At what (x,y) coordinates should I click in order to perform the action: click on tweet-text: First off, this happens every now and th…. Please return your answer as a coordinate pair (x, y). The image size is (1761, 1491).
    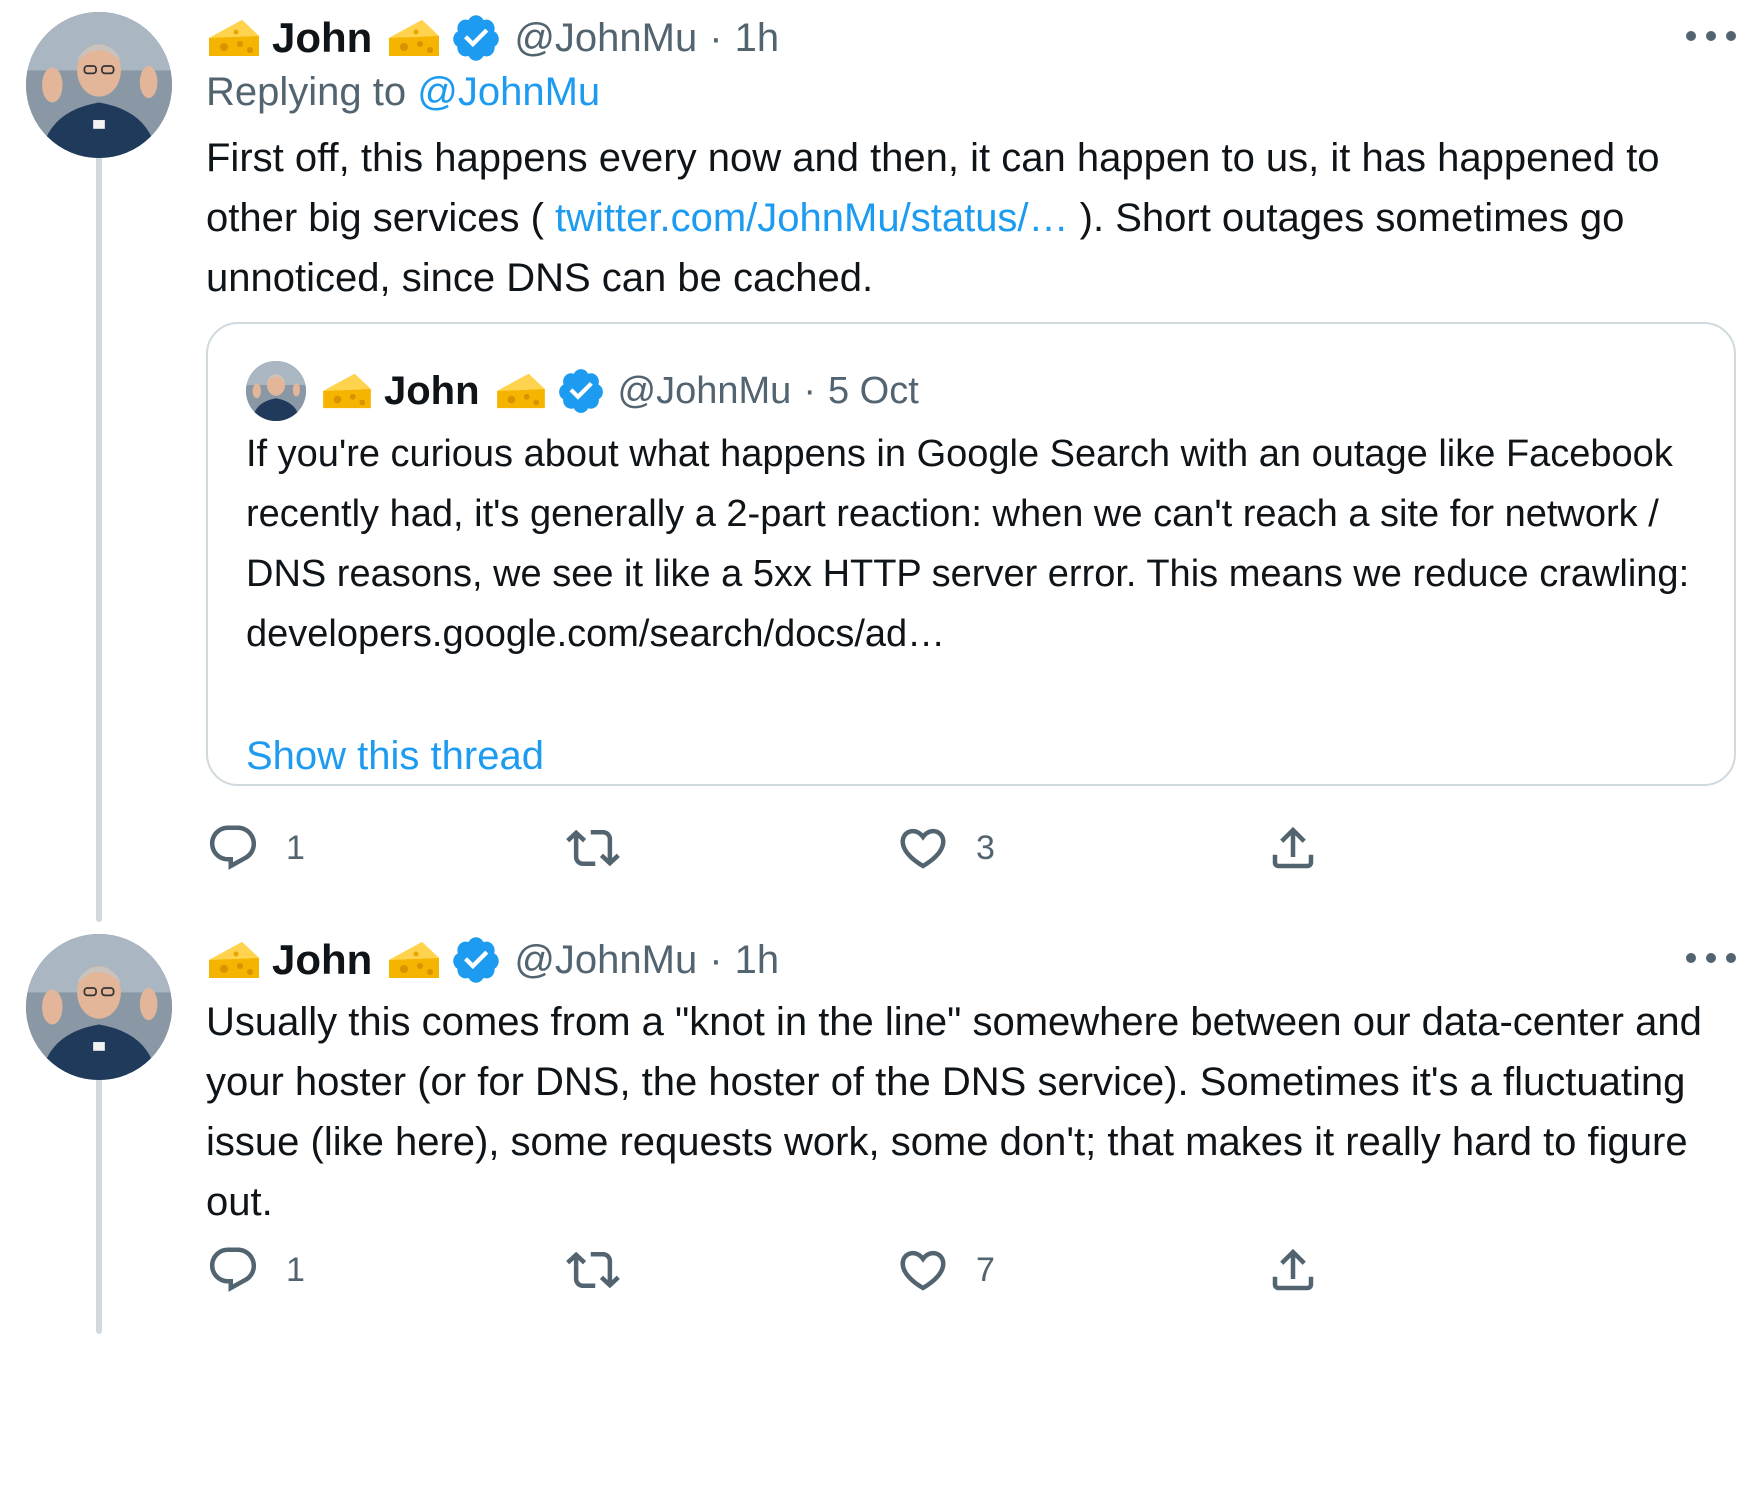
    Looking at the image, I should click on (971, 218).